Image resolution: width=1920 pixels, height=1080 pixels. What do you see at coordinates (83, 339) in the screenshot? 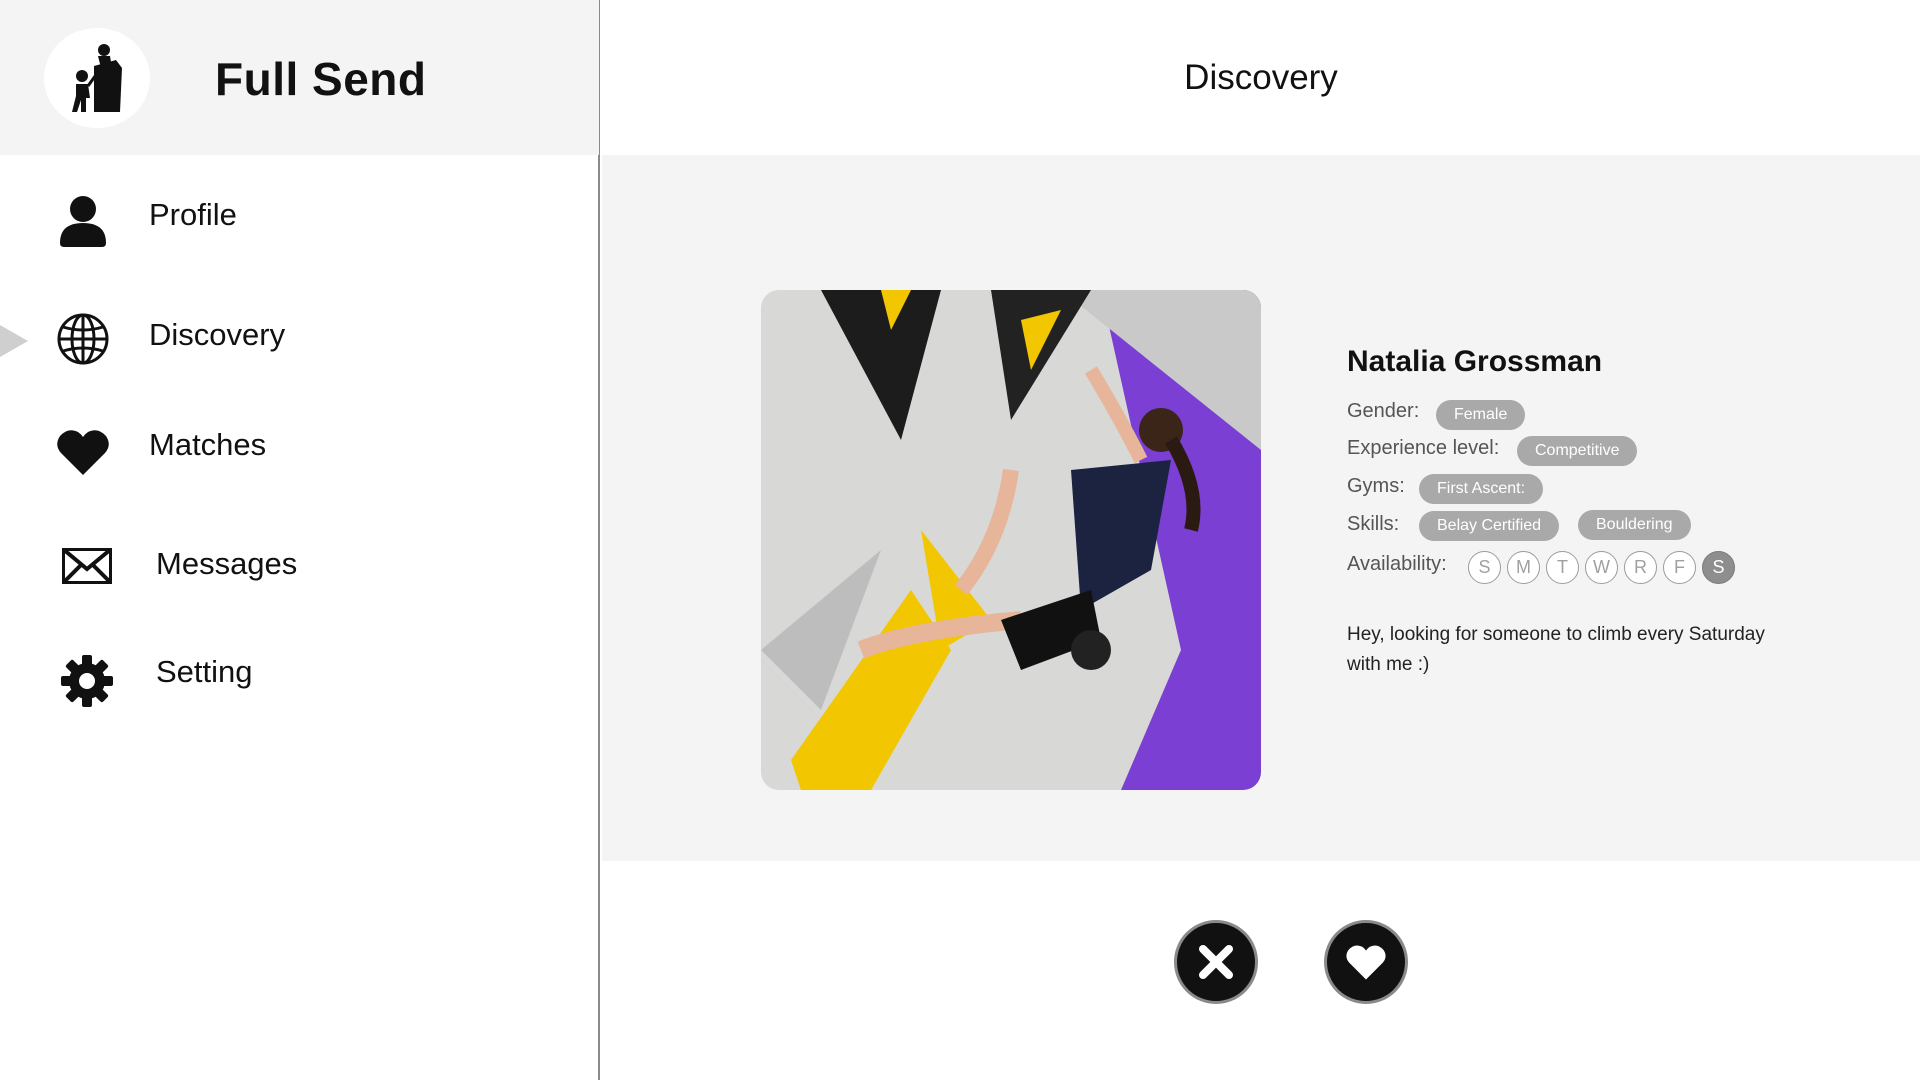
I see `globe-icon` at bounding box center [83, 339].